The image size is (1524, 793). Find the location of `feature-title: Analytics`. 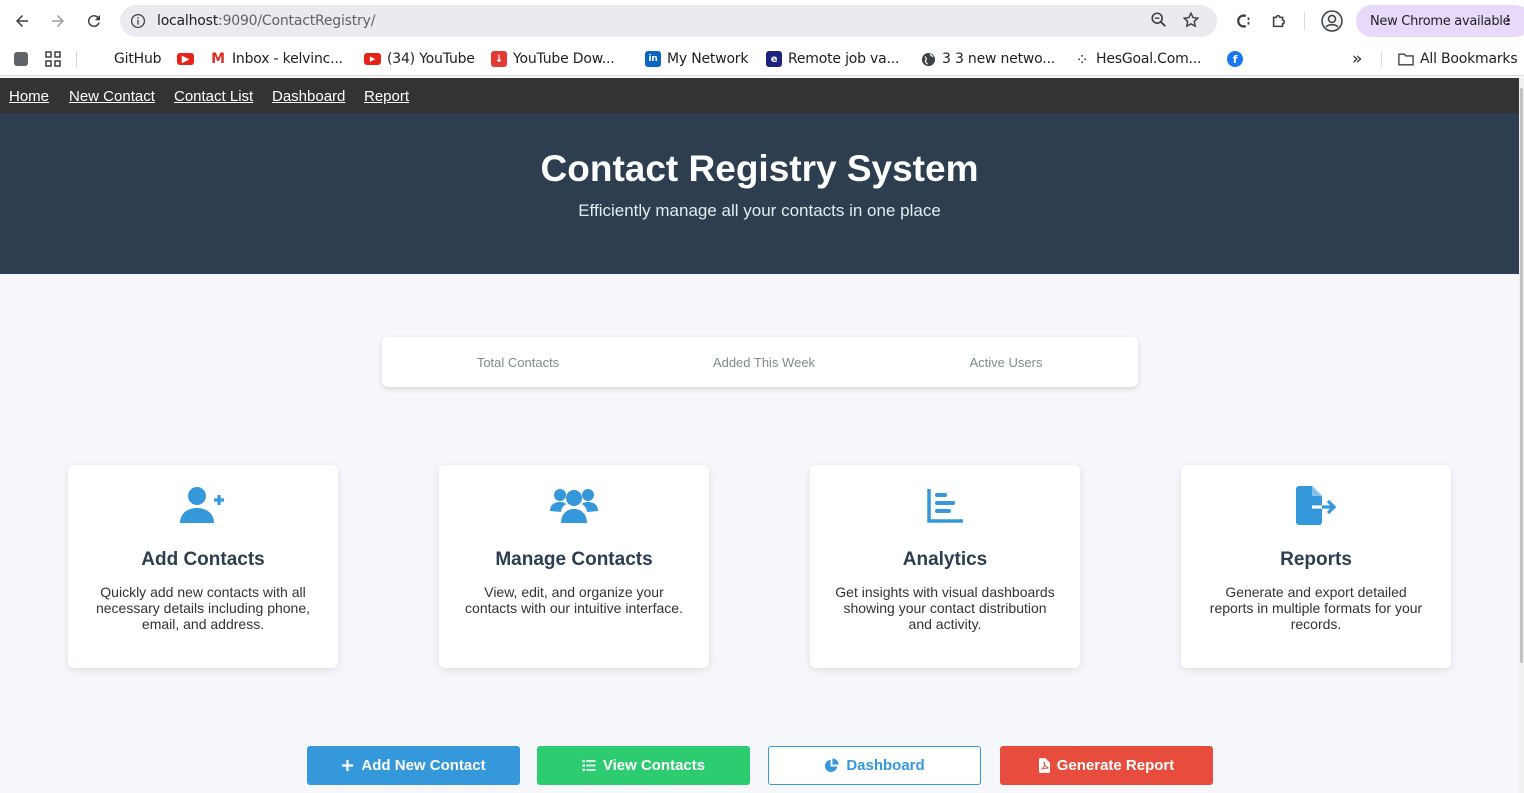

feature-title: Analytics is located at coordinates (945, 559).